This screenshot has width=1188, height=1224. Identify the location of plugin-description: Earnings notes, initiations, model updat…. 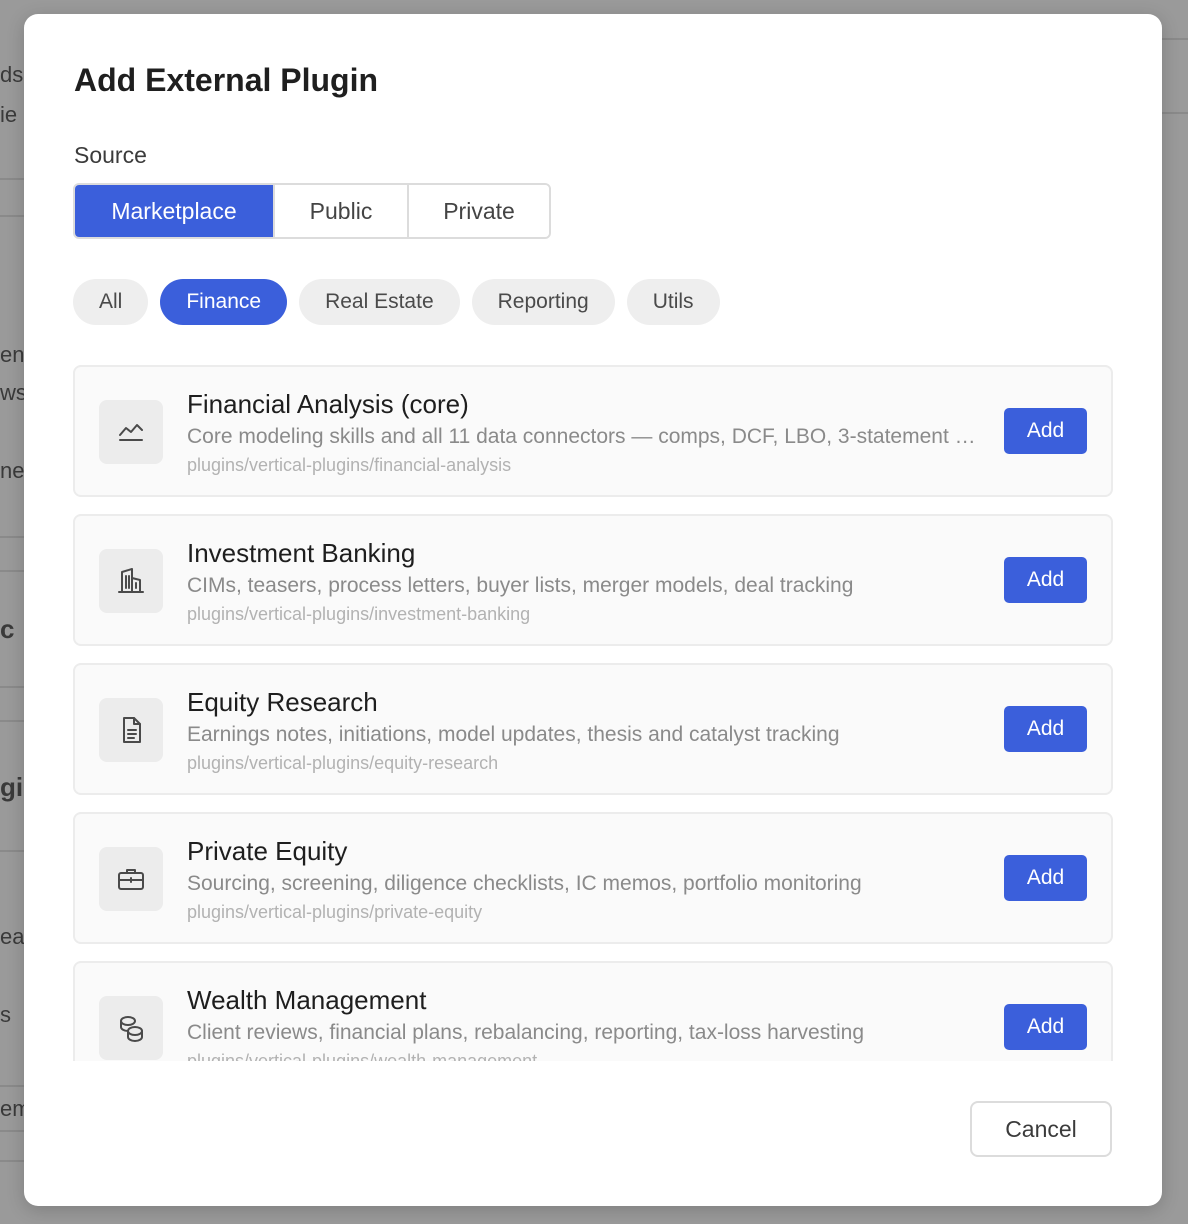
(513, 734).